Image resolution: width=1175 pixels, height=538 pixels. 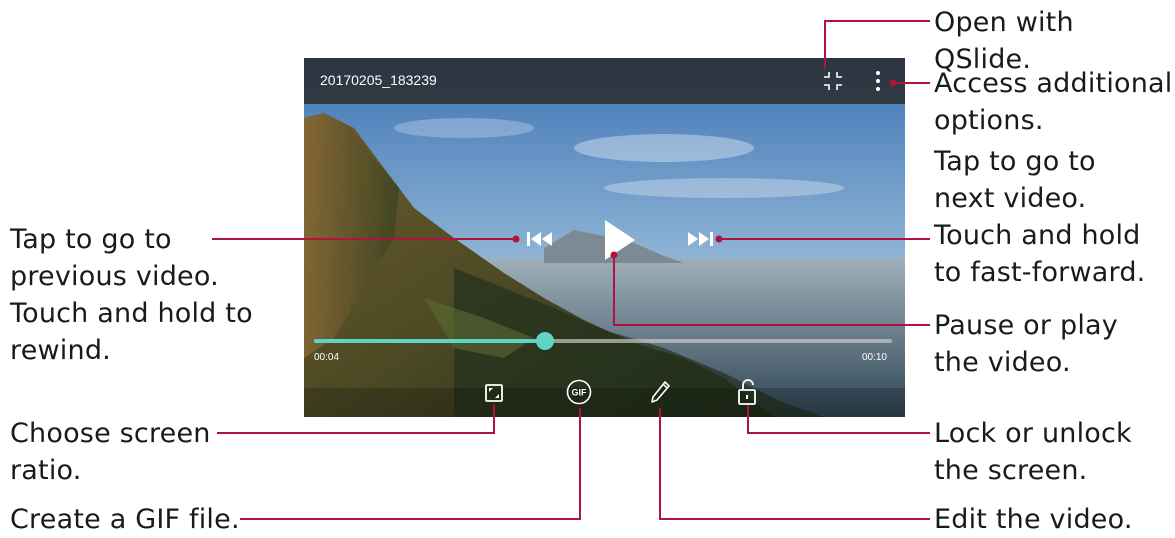 I want to click on video-title: 20170205_183239, so click(x=378, y=80).